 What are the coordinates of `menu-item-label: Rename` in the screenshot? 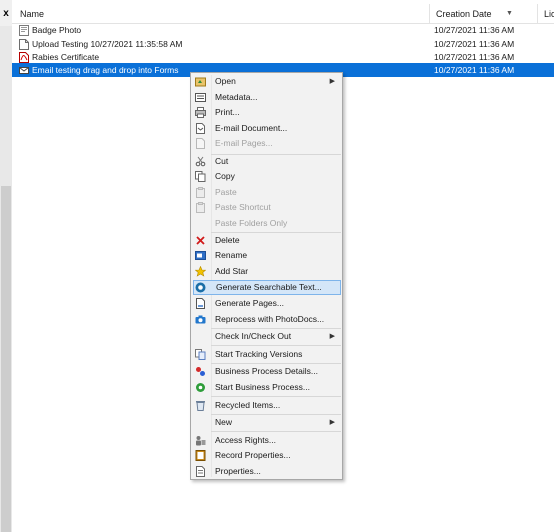 It's located at (231, 255).